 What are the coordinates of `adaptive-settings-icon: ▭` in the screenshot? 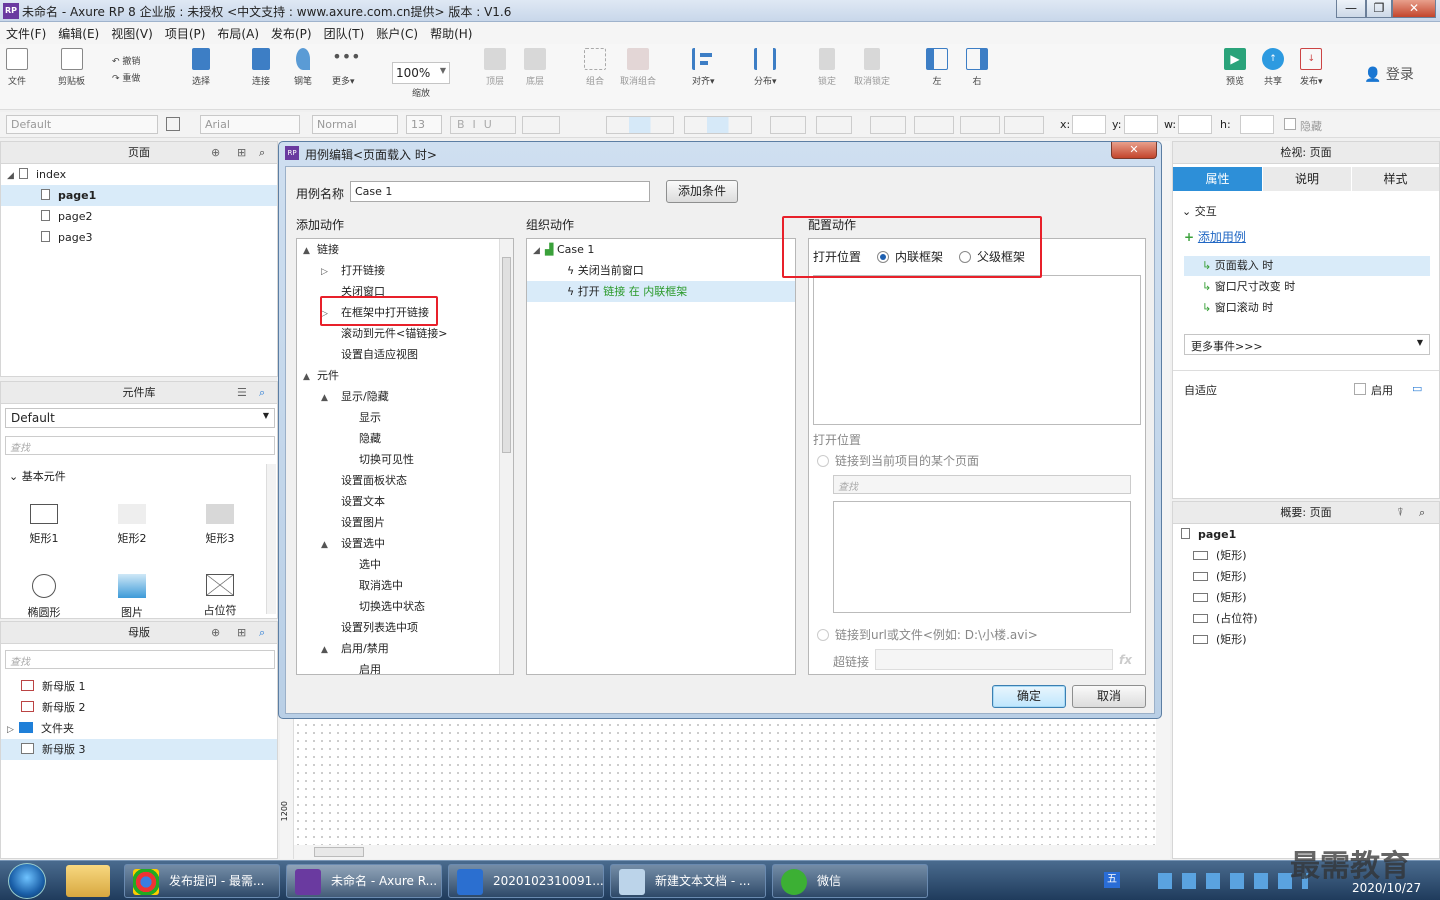 It's located at (1417, 388).